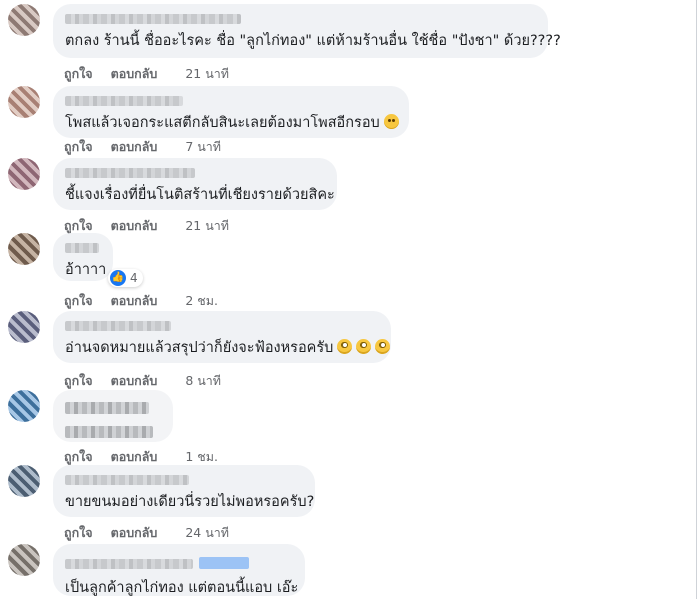  Describe the element at coordinates (107, 408) in the screenshot. I see `blurred-name` at that location.